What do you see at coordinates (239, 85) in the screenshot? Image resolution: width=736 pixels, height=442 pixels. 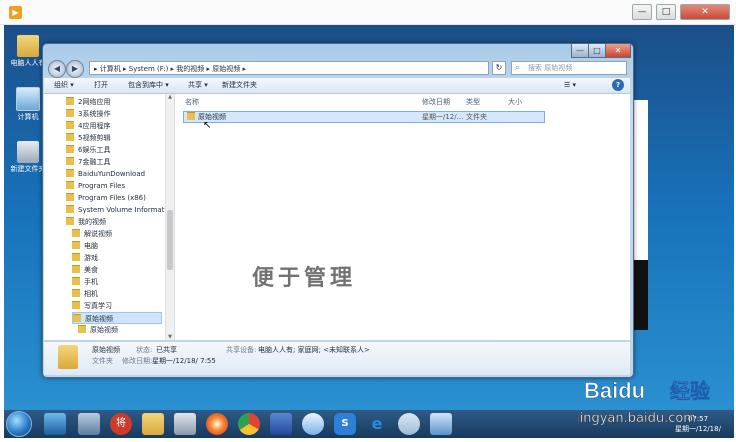 I see `new-folder-button: 新建文件夹` at bounding box center [239, 85].